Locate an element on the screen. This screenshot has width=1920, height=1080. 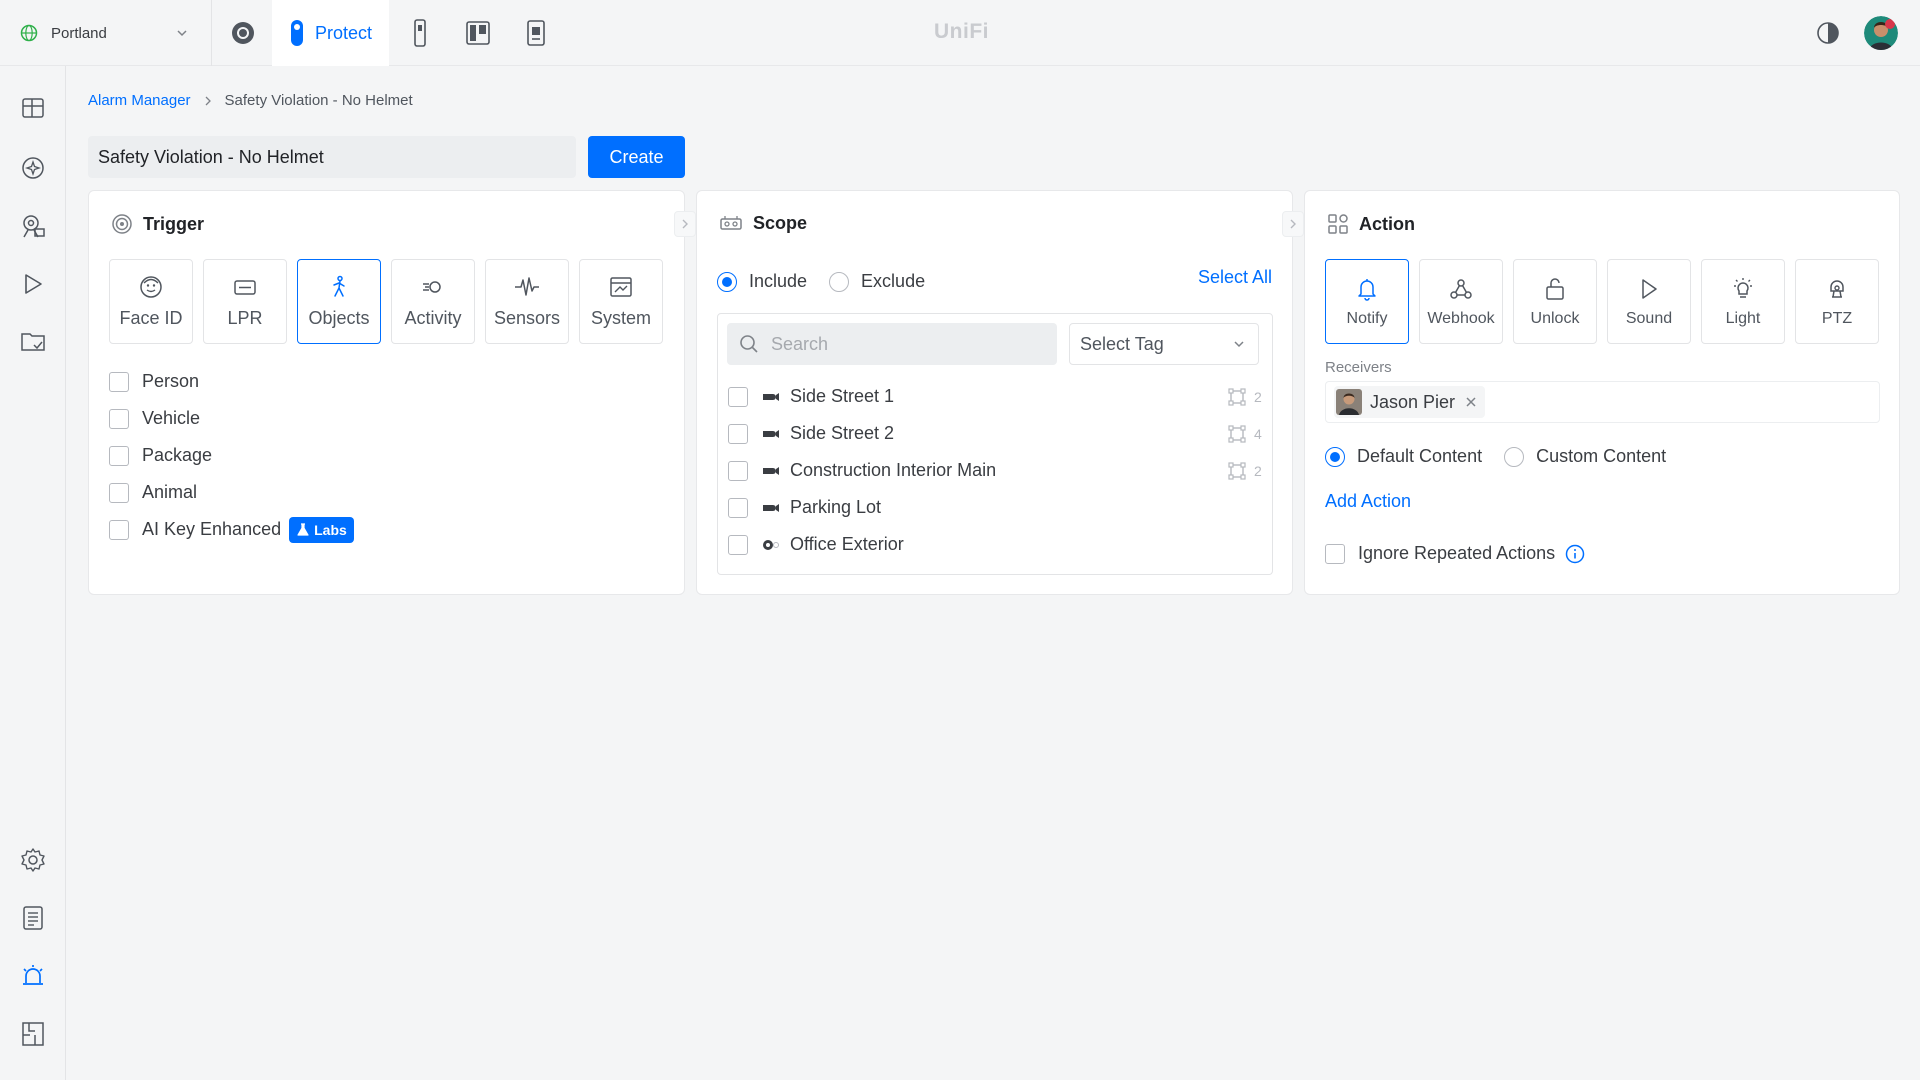
motion-icon is located at coordinates (433, 287).